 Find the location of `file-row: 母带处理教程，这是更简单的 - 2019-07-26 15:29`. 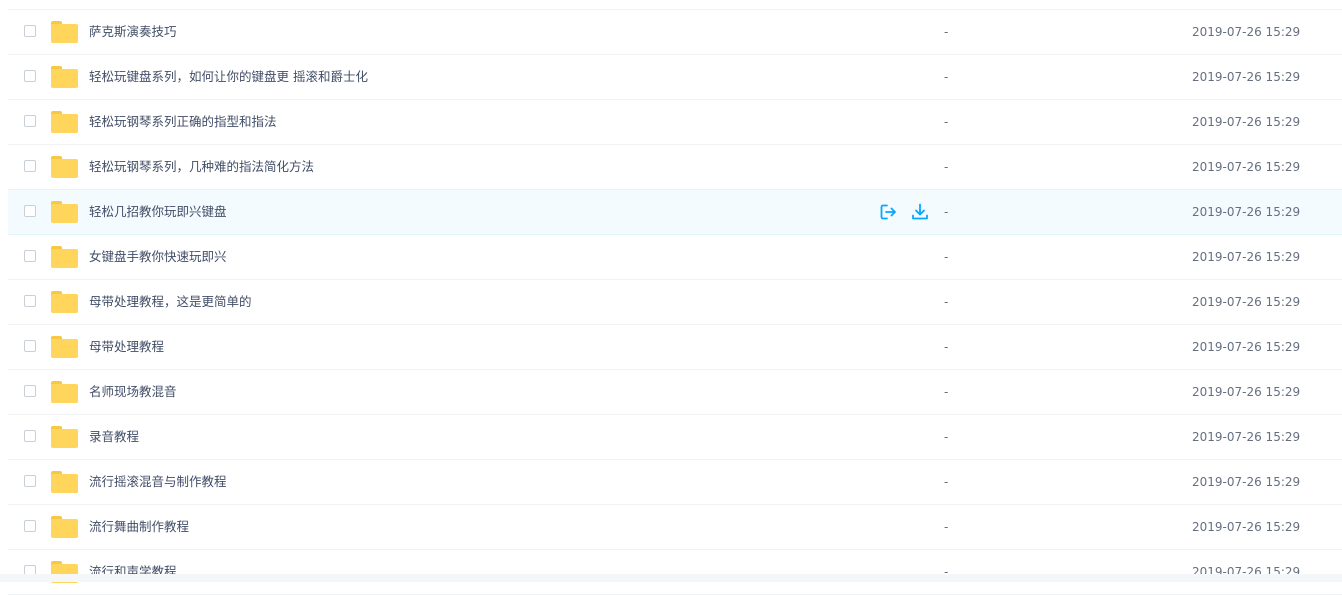

file-row: 母带处理教程，这是更简单的 - 2019-07-26 15:29 is located at coordinates (675, 302).